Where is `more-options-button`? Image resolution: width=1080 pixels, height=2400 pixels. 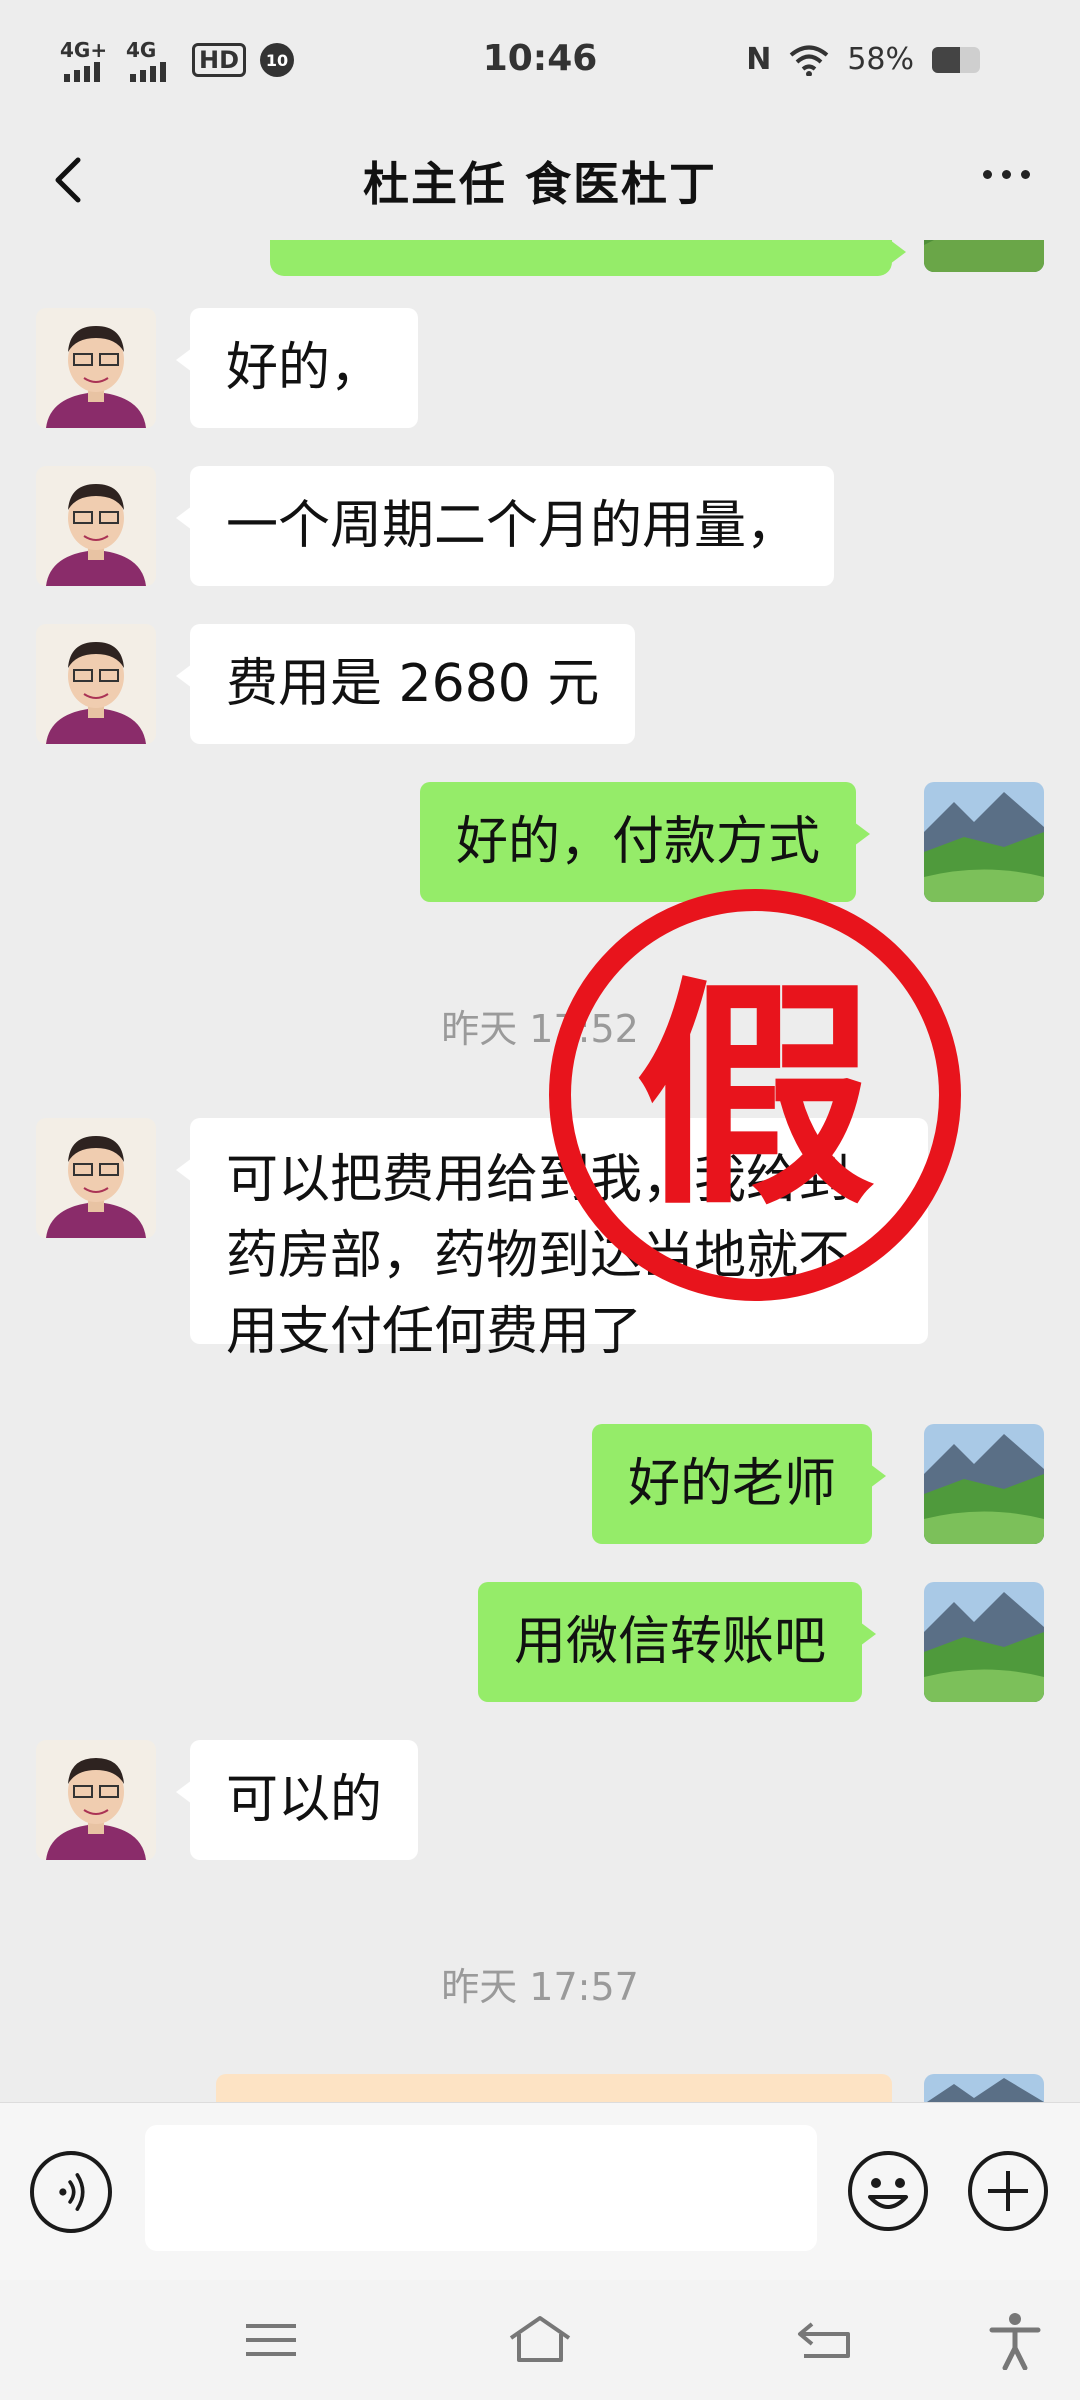
more-options-button is located at coordinates (1006, 174).